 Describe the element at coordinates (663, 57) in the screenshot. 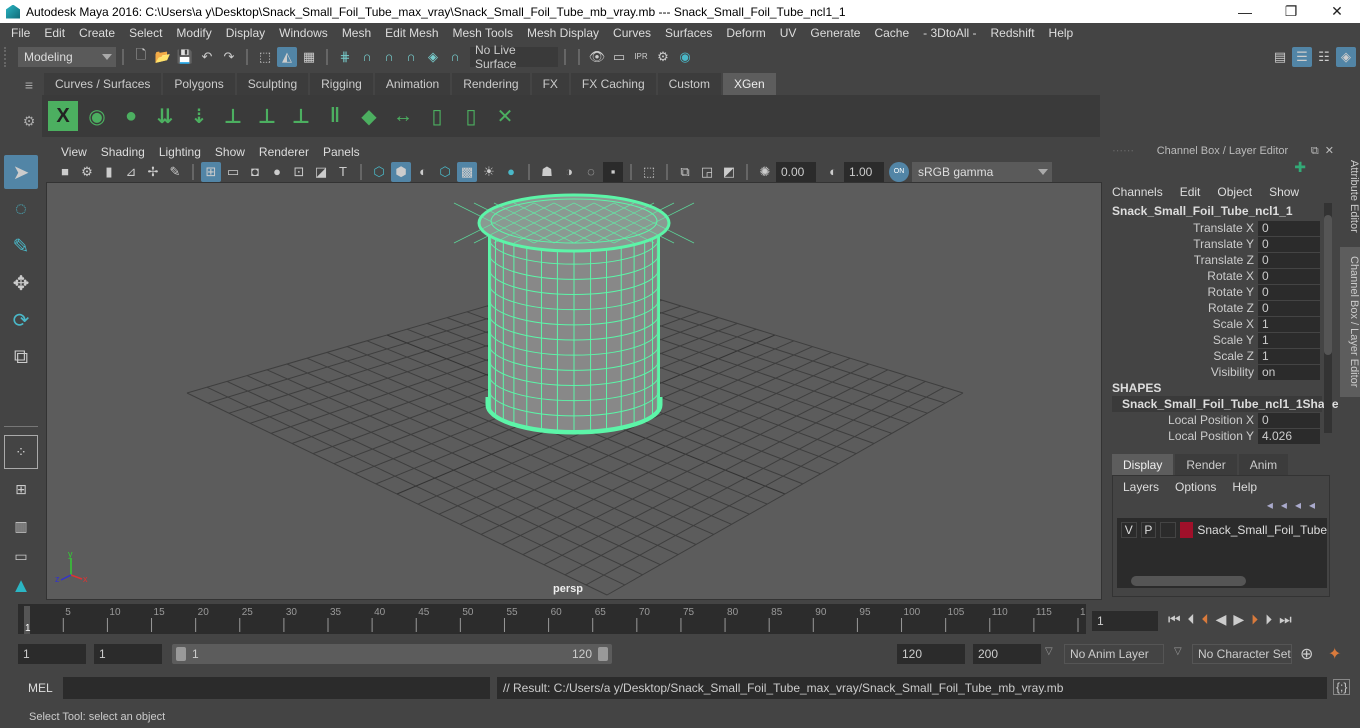

I see `render-settings-icon: ⚙` at that location.